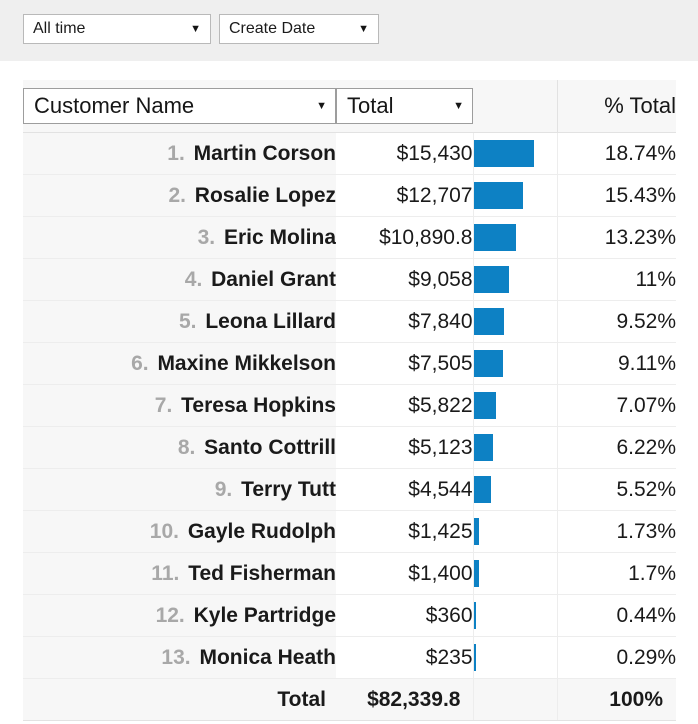 The width and height of the screenshot is (698, 724). Describe the element at coordinates (404, 153) in the screenshot. I see `row-total-value: $15,430` at that location.